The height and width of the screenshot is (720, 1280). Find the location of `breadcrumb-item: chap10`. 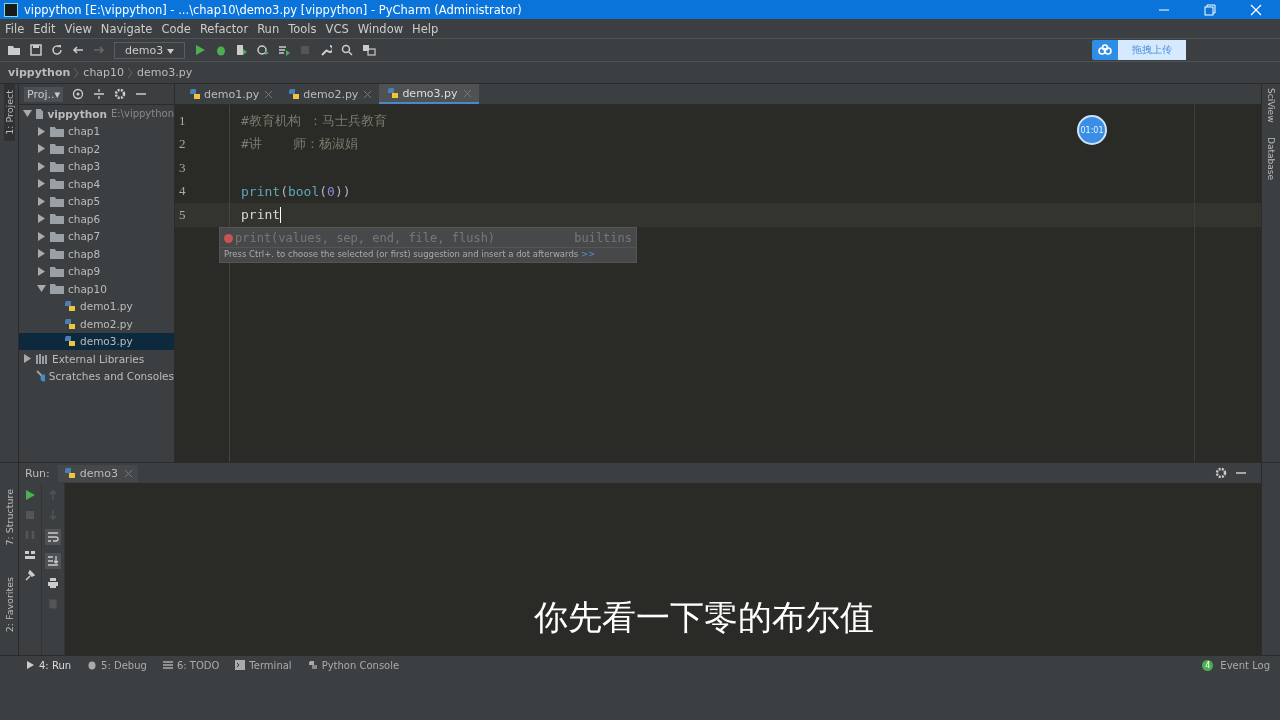

breadcrumb-item: chap10 is located at coordinates (104, 72).